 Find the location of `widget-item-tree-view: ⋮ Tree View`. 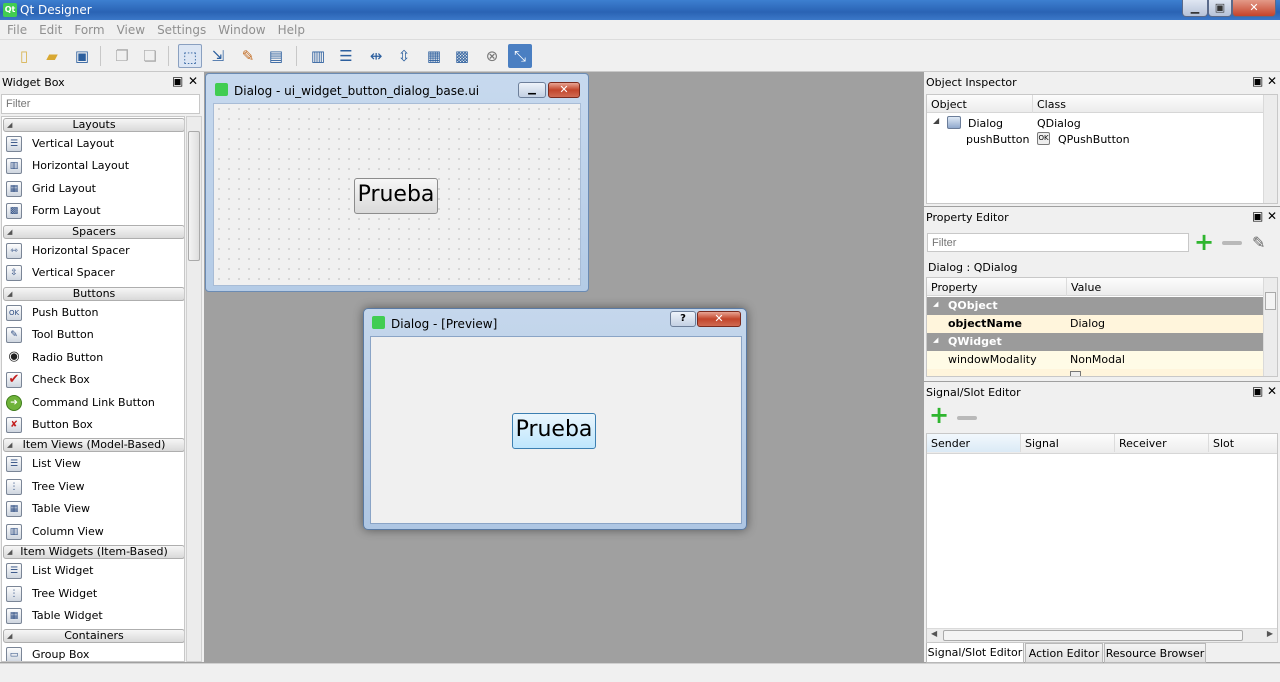

widget-item-tree-view: ⋮ Tree View is located at coordinates (93, 487).